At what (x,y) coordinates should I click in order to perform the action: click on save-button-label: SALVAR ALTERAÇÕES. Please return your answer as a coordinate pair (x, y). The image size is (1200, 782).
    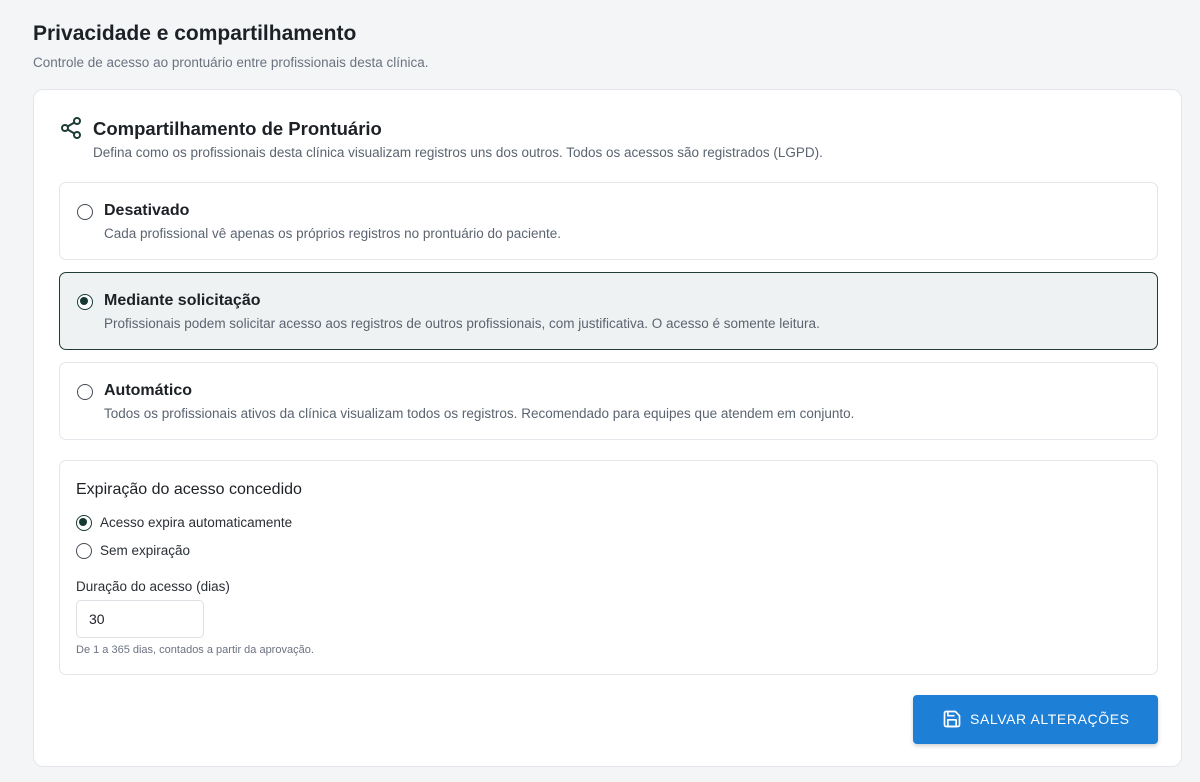
    Looking at the image, I should click on (1050, 719).